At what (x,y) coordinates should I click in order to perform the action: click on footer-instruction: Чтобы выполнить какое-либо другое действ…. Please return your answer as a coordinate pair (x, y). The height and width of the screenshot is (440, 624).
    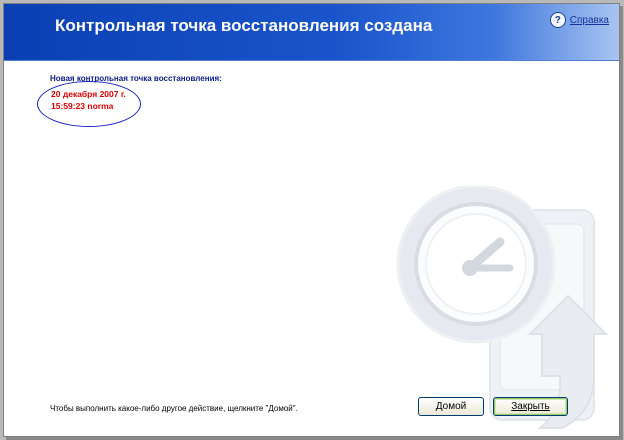
    Looking at the image, I should click on (174, 408).